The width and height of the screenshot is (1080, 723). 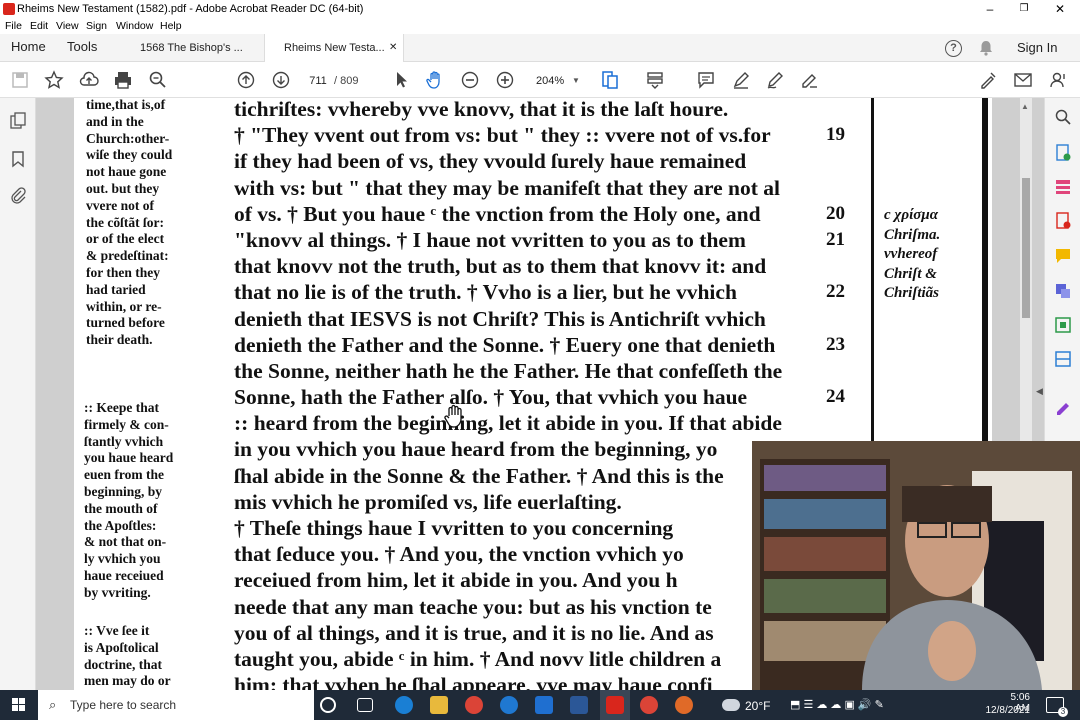 I want to click on menu-file: File, so click(x=13, y=26).